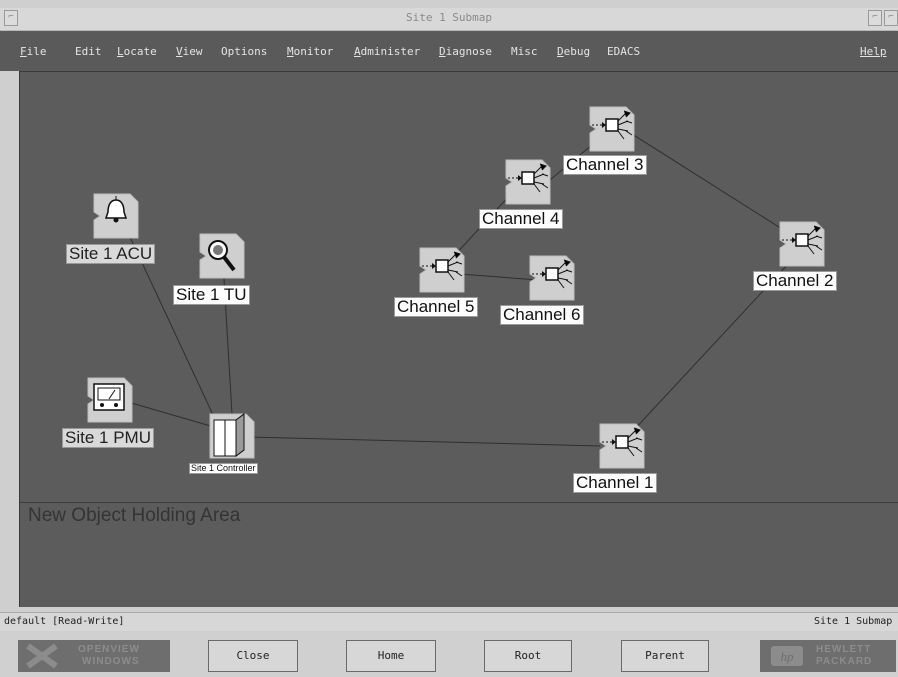 The width and height of the screenshot is (898, 677). What do you see at coordinates (391, 656) in the screenshot?
I see `home-button: Home` at bounding box center [391, 656].